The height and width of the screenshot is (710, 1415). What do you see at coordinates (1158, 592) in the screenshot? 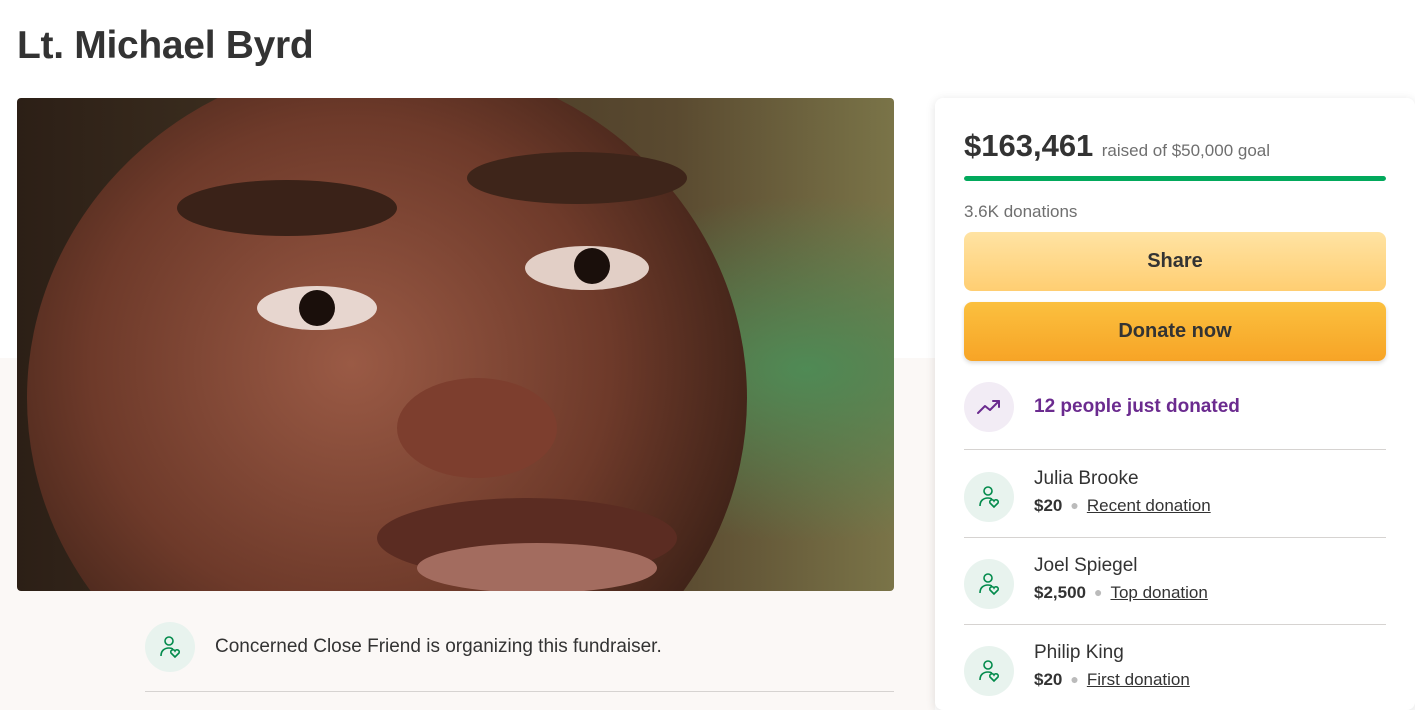
I see `donation-tag-link: Top donation` at bounding box center [1158, 592].